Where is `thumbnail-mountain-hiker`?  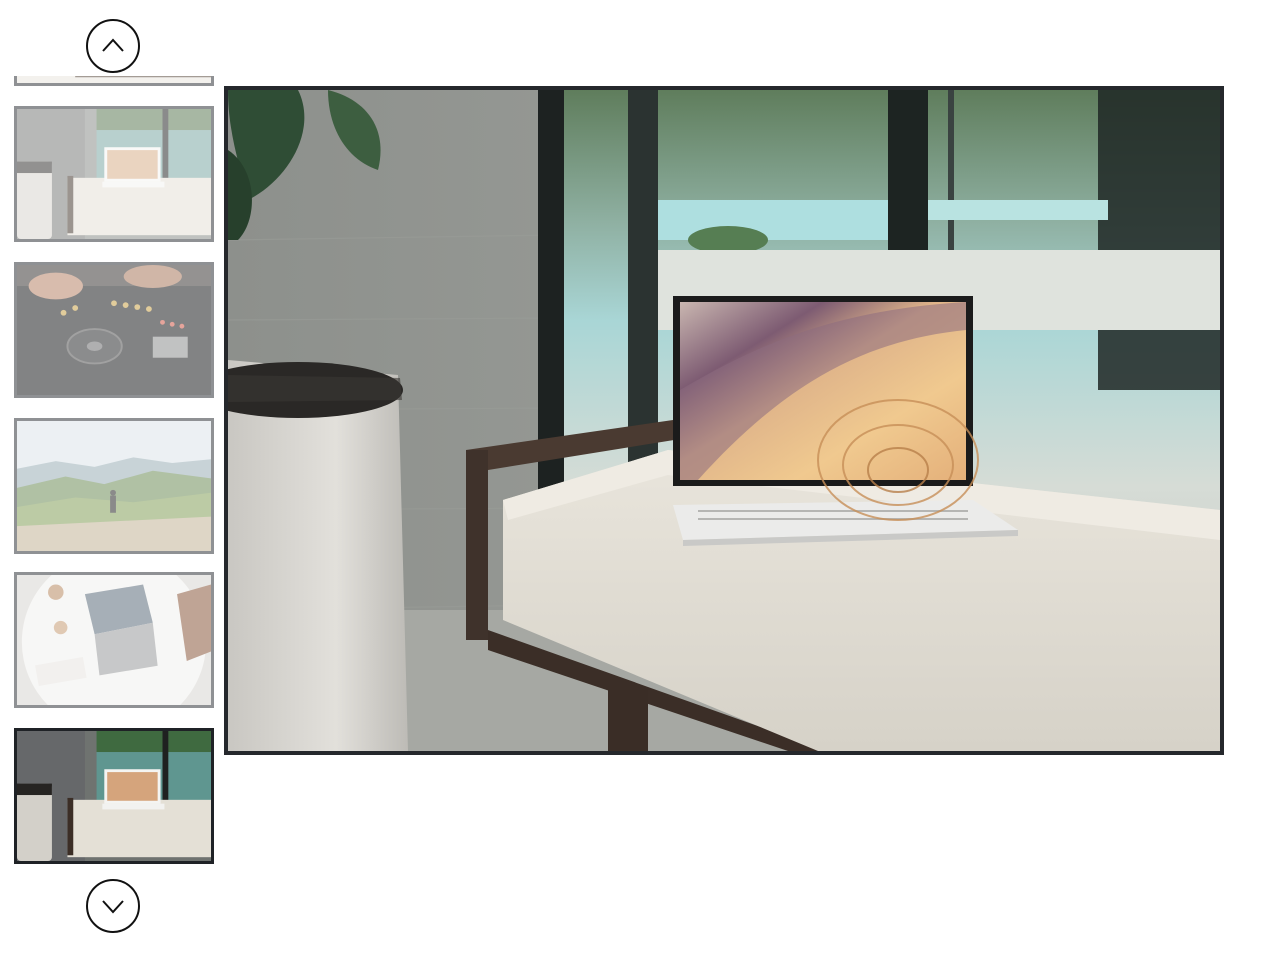
thumbnail-mountain-hiker is located at coordinates (114, 486).